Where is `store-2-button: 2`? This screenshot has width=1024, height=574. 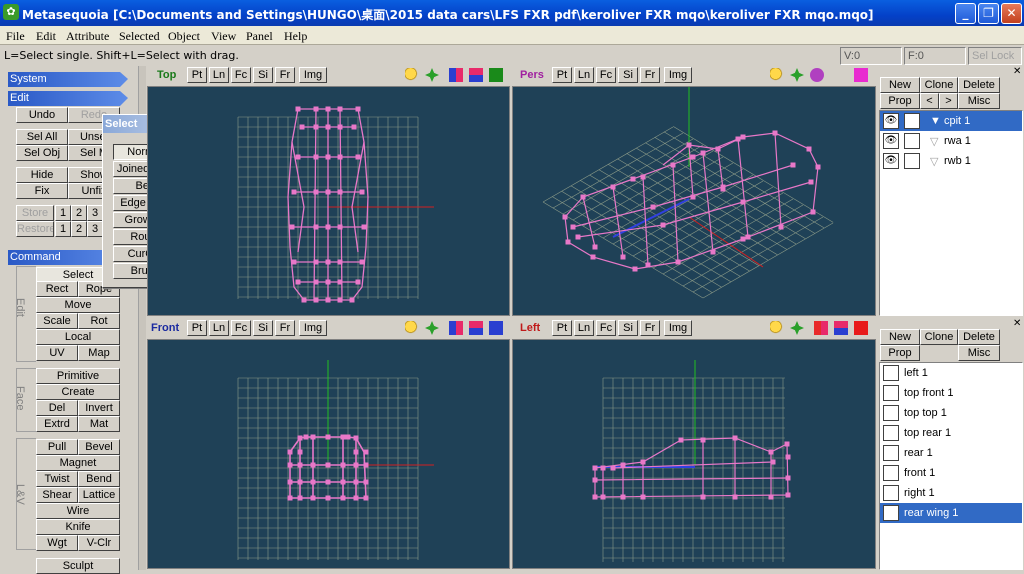
store-2-button: 2 is located at coordinates (79, 213).